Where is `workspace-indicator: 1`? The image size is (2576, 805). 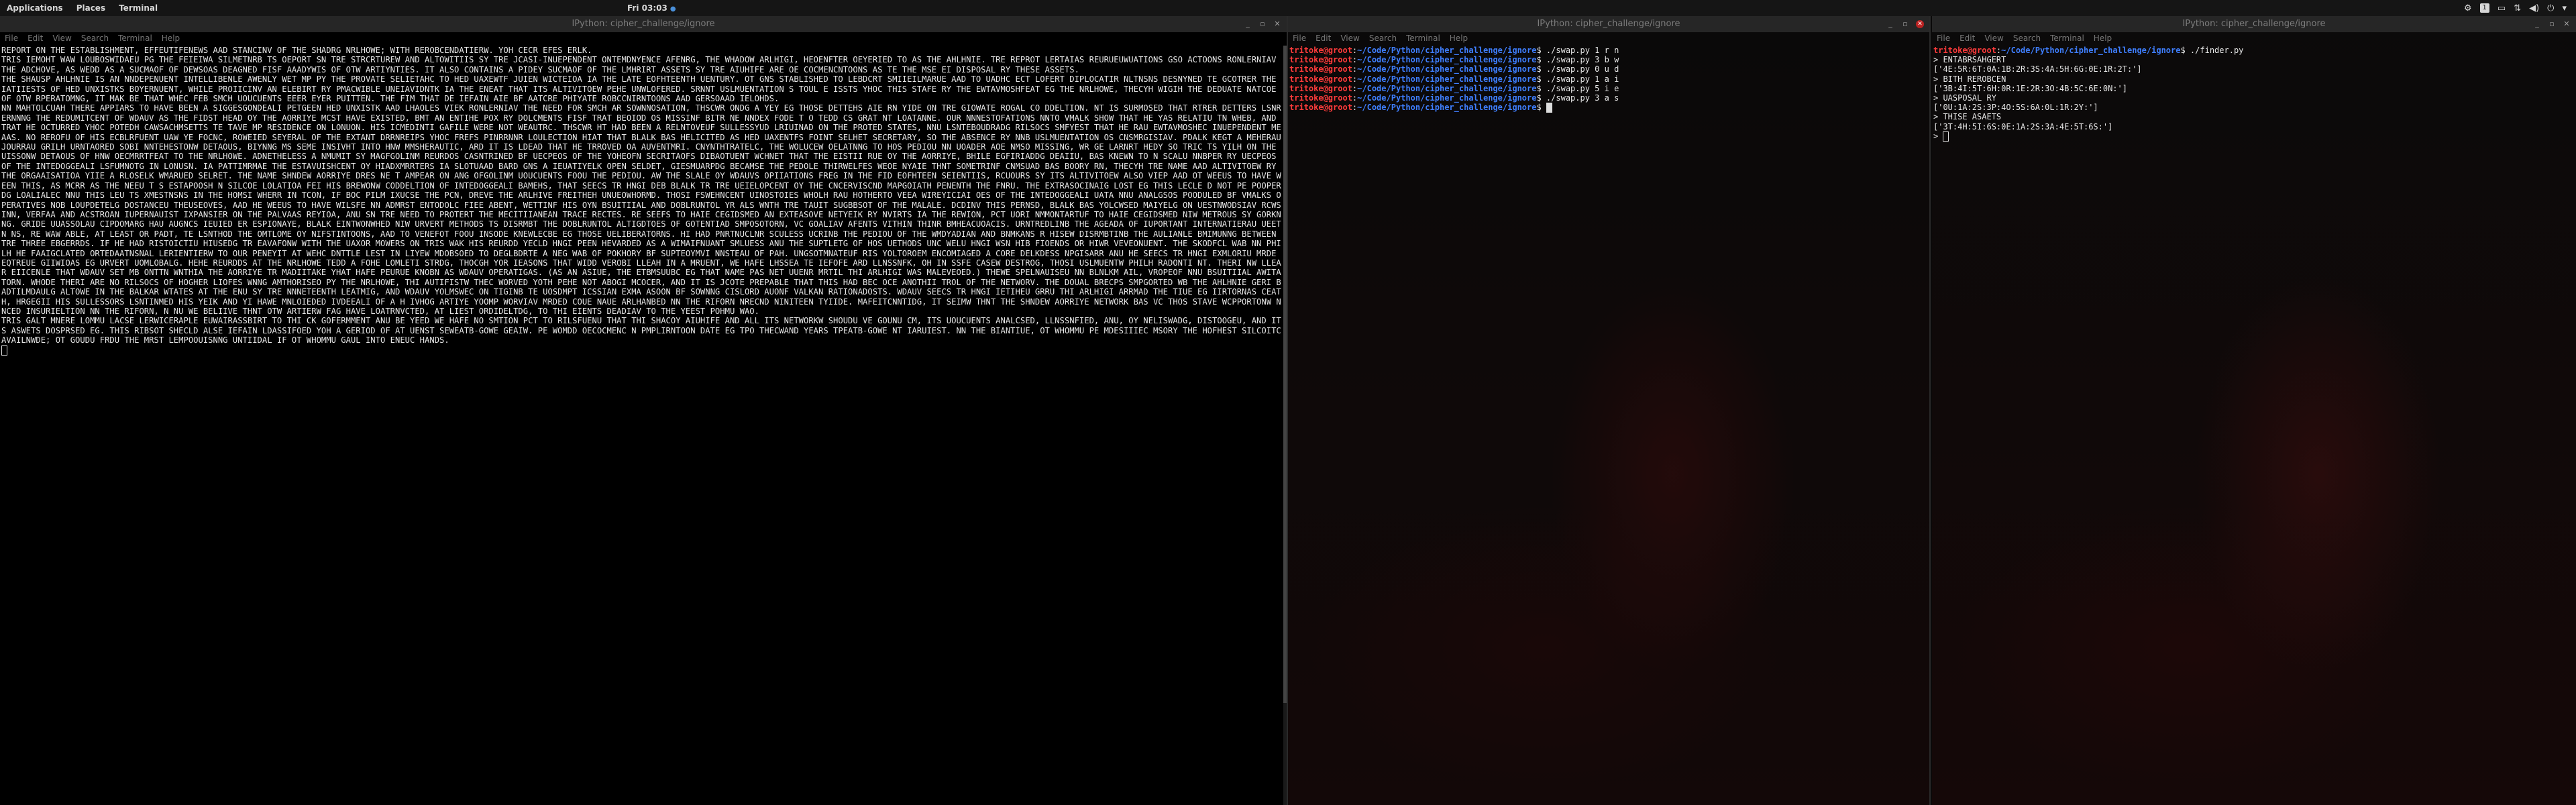 workspace-indicator: 1 is located at coordinates (2484, 8).